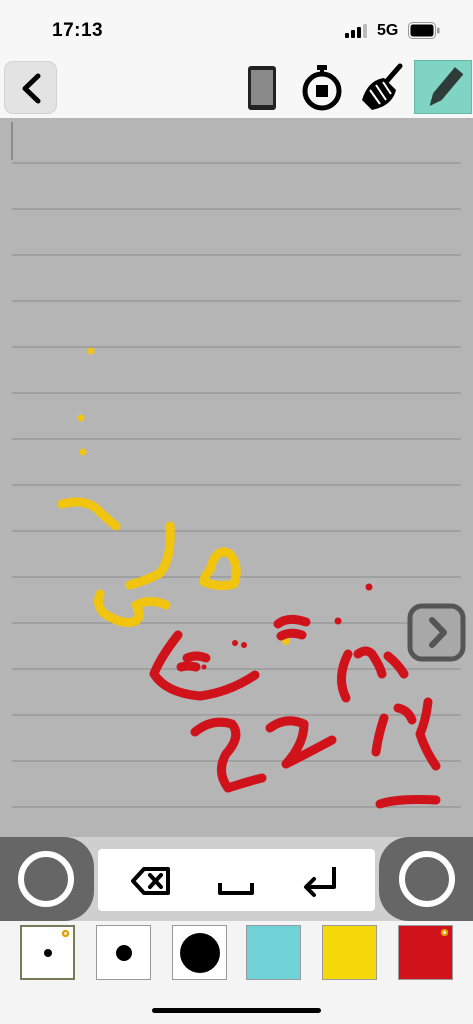  I want to click on stopwatch-button, so click(322, 87).